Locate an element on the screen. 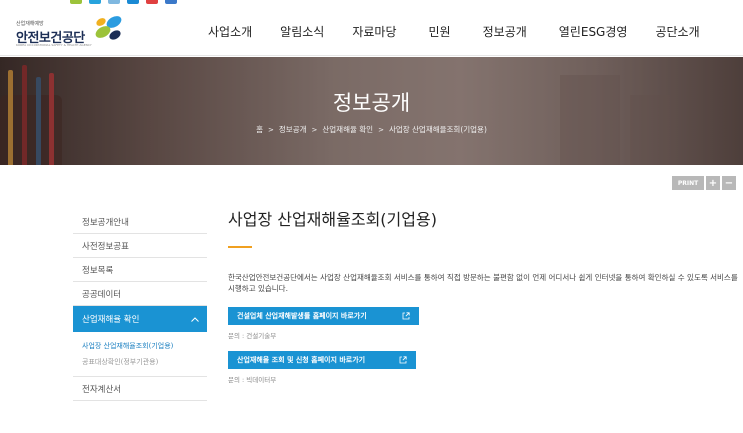  sidebar-item-info-guide: 정보공개안내 is located at coordinates (140, 222).